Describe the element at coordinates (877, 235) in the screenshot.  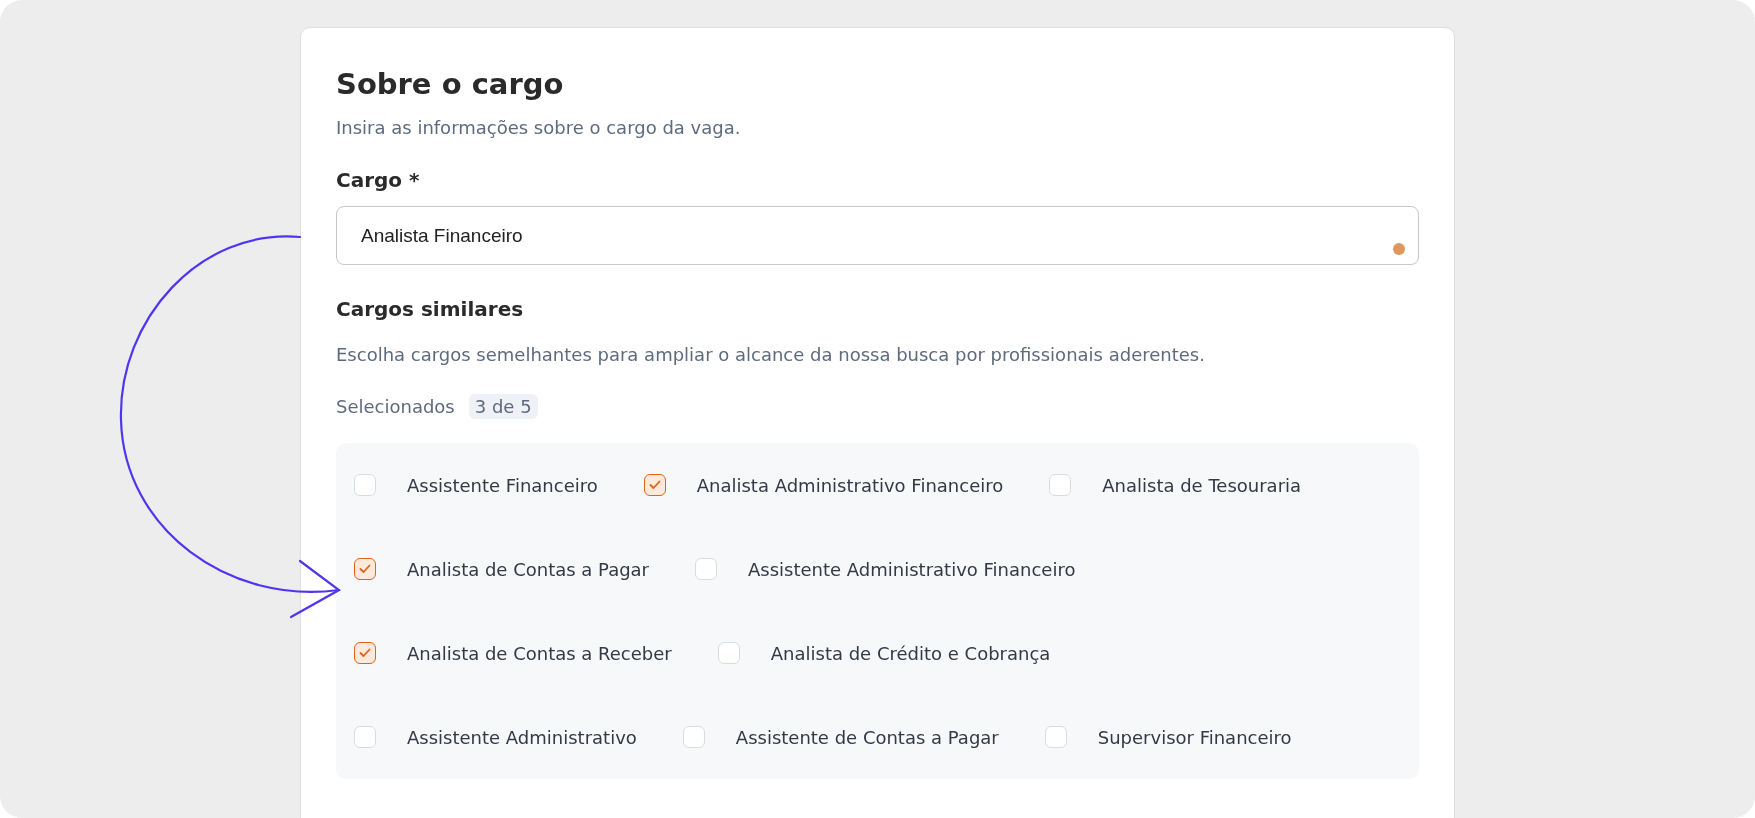
I see `input-field: Analista Financeiro` at that location.